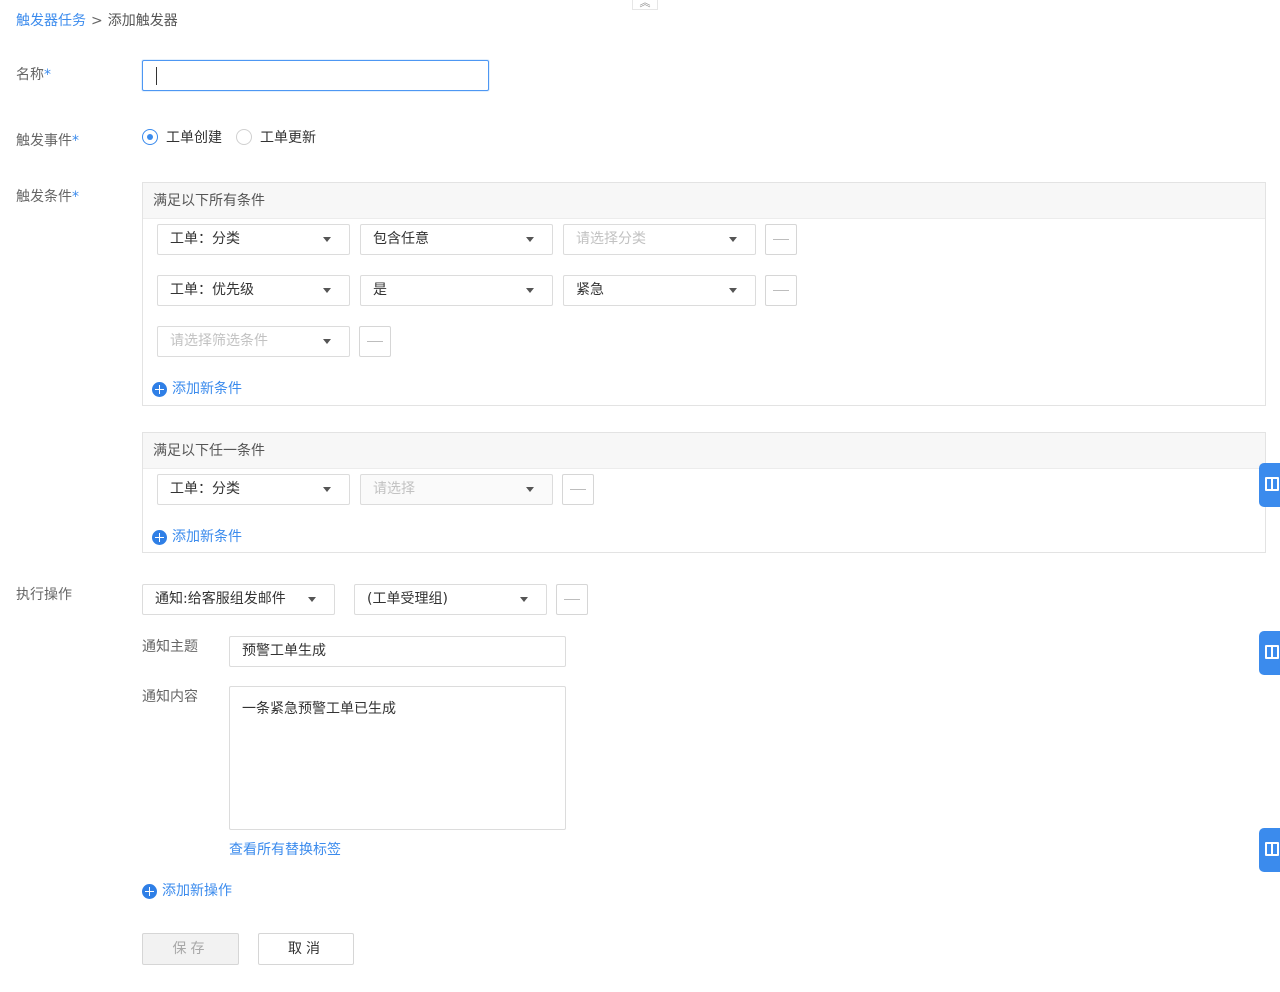 This screenshot has height=992, width=1280. I want to click on any-conditions-panel: 满足以下任一条件 工单：分类 请选择 添加新条件, so click(704, 492).